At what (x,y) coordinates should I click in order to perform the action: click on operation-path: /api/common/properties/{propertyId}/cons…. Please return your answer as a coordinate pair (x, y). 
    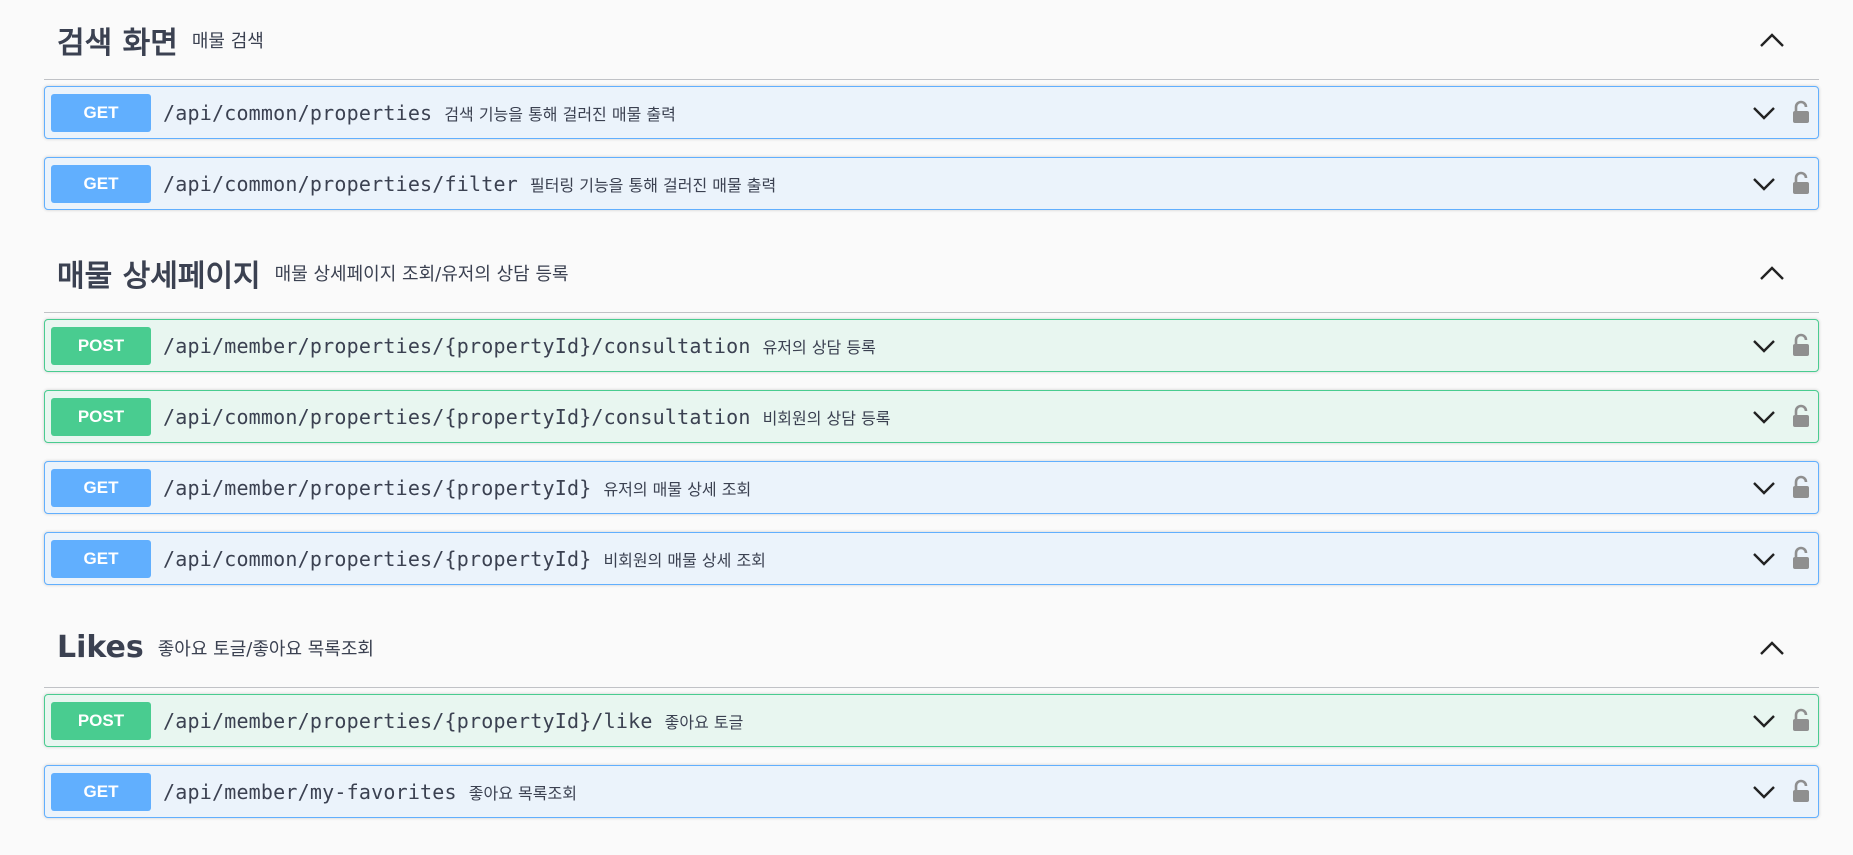
    Looking at the image, I should click on (457, 416).